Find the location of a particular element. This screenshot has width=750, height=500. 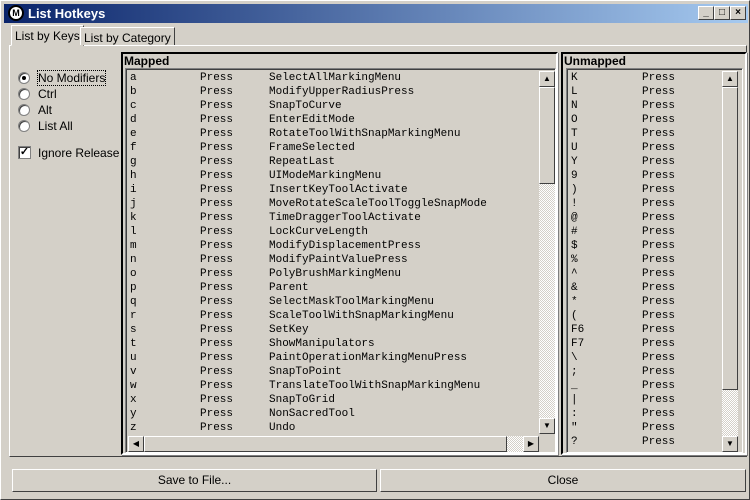

table-row: K Press is located at coordinates (642, 79).